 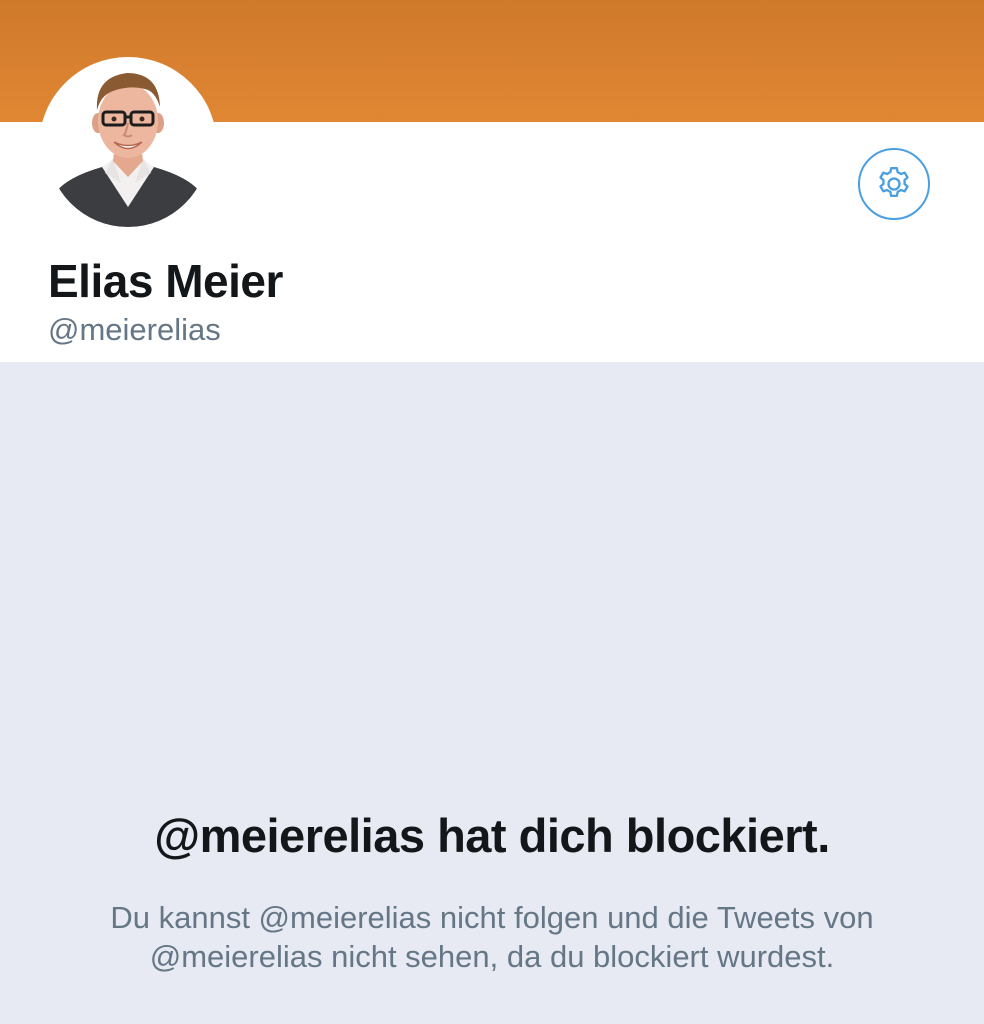 What do you see at coordinates (492, 835) in the screenshot?
I see `blocked-title: @meierelias hat dich blockiert.` at bounding box center [492, 835].